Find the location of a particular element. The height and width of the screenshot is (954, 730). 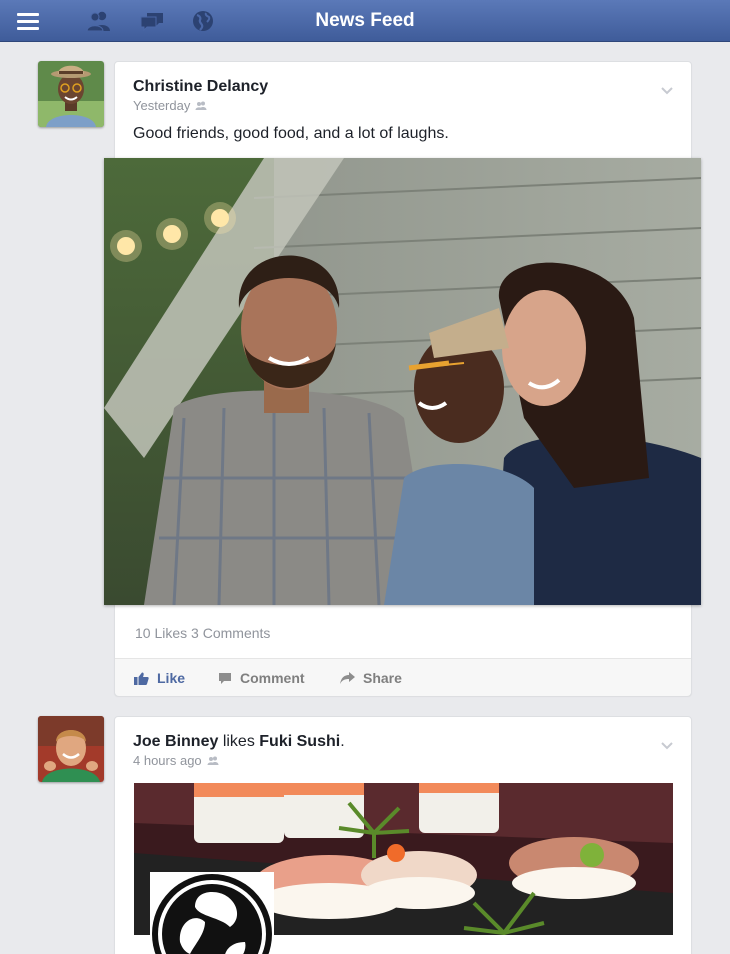

share-icon is located at coordinates (347, 678).